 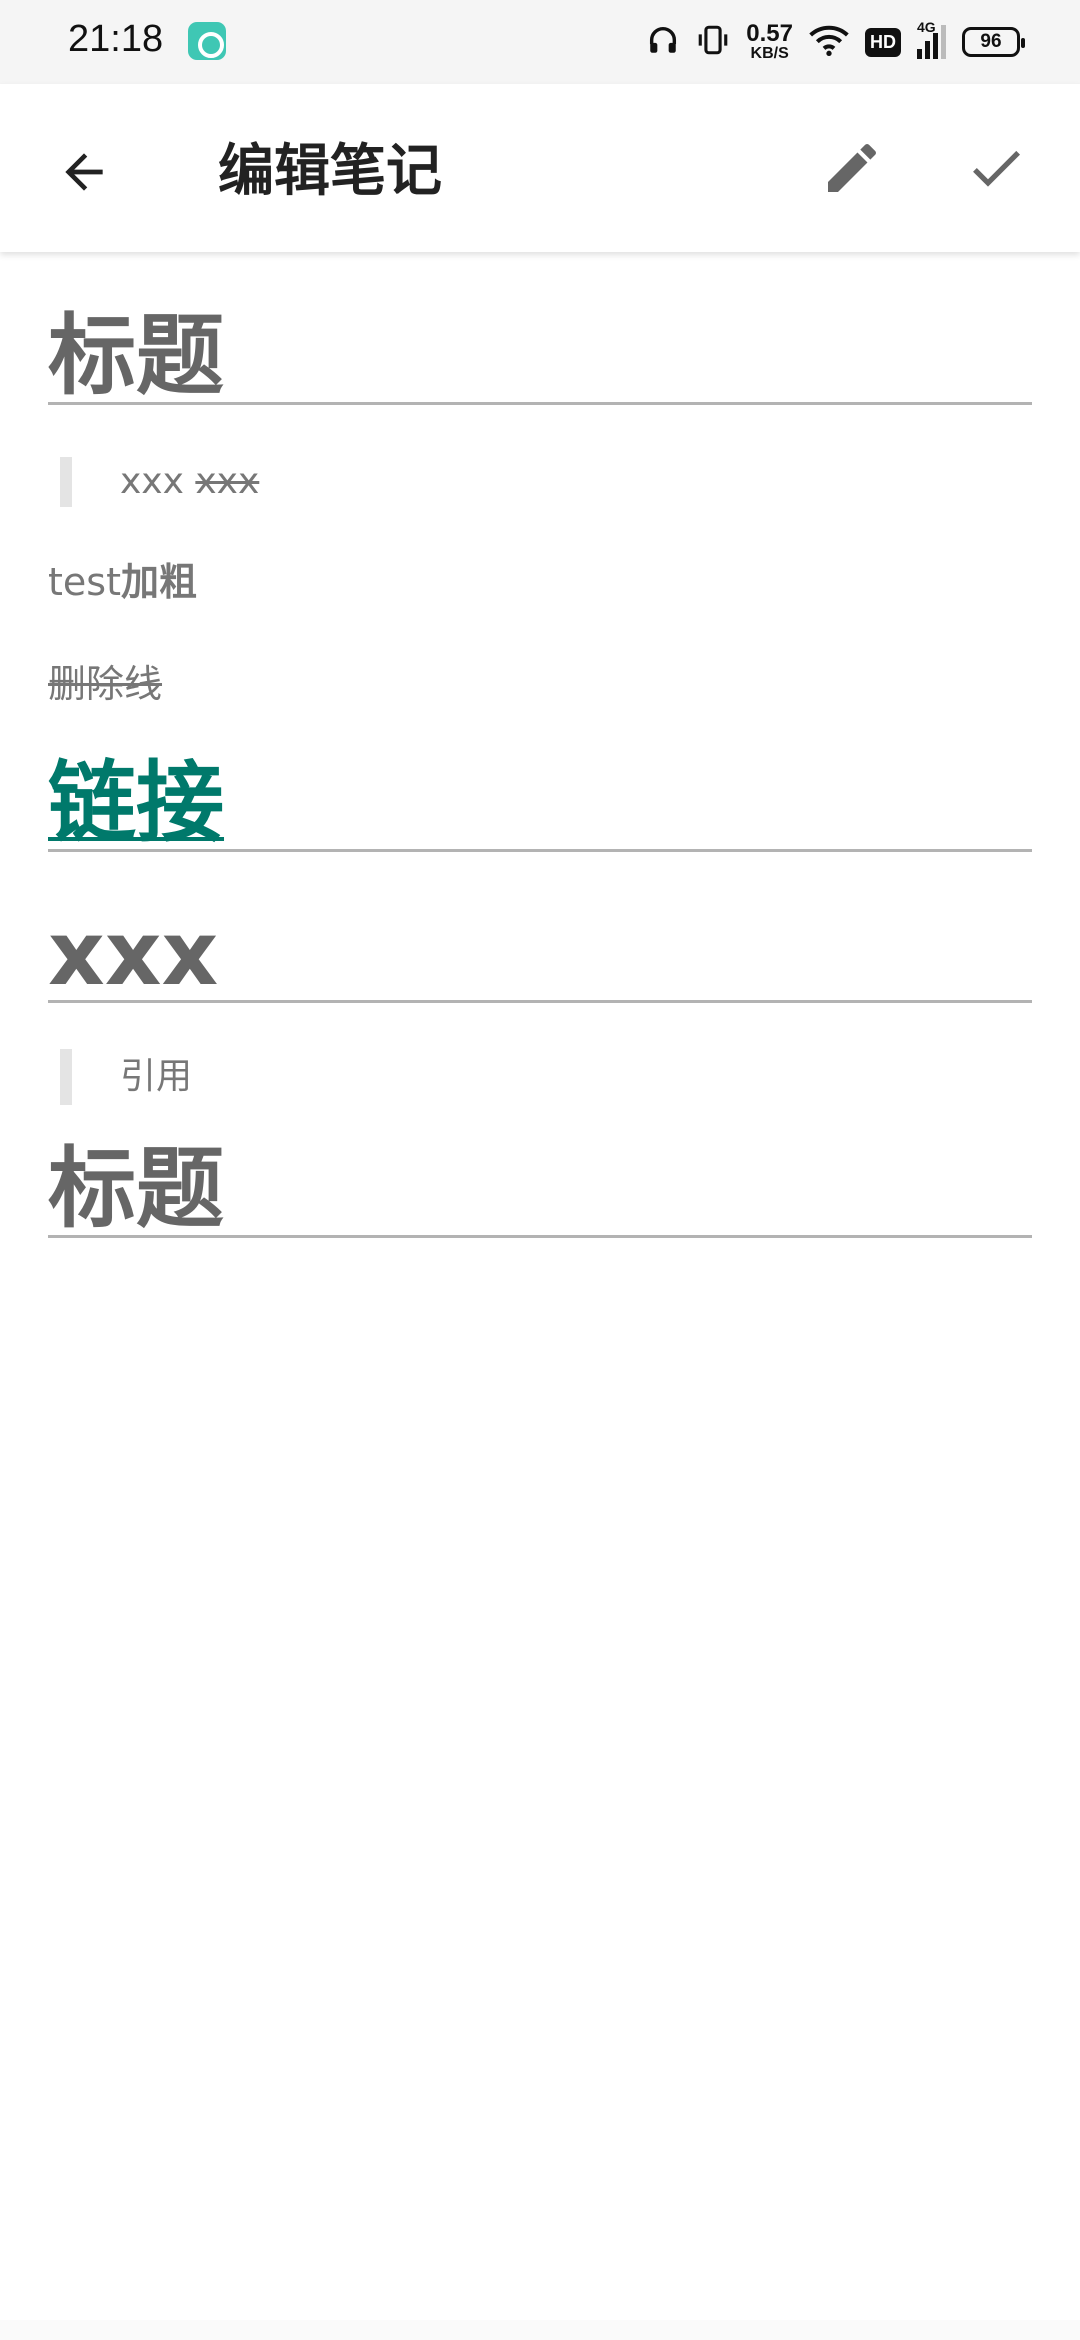 I want to click on paragraph-text: test, so click(x=84, y=582).